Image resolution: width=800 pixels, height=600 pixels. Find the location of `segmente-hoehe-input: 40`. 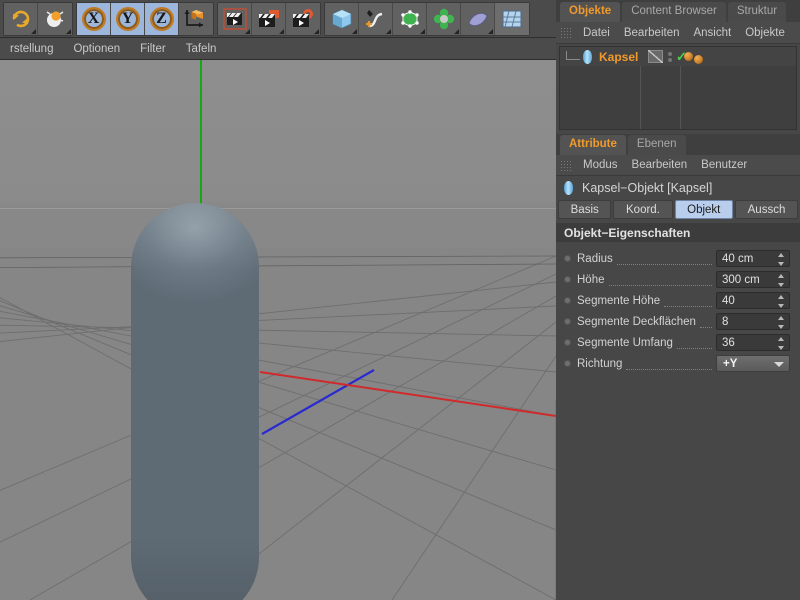

segmente-hoehe-input: 40 is located at coordinates (753, 300).